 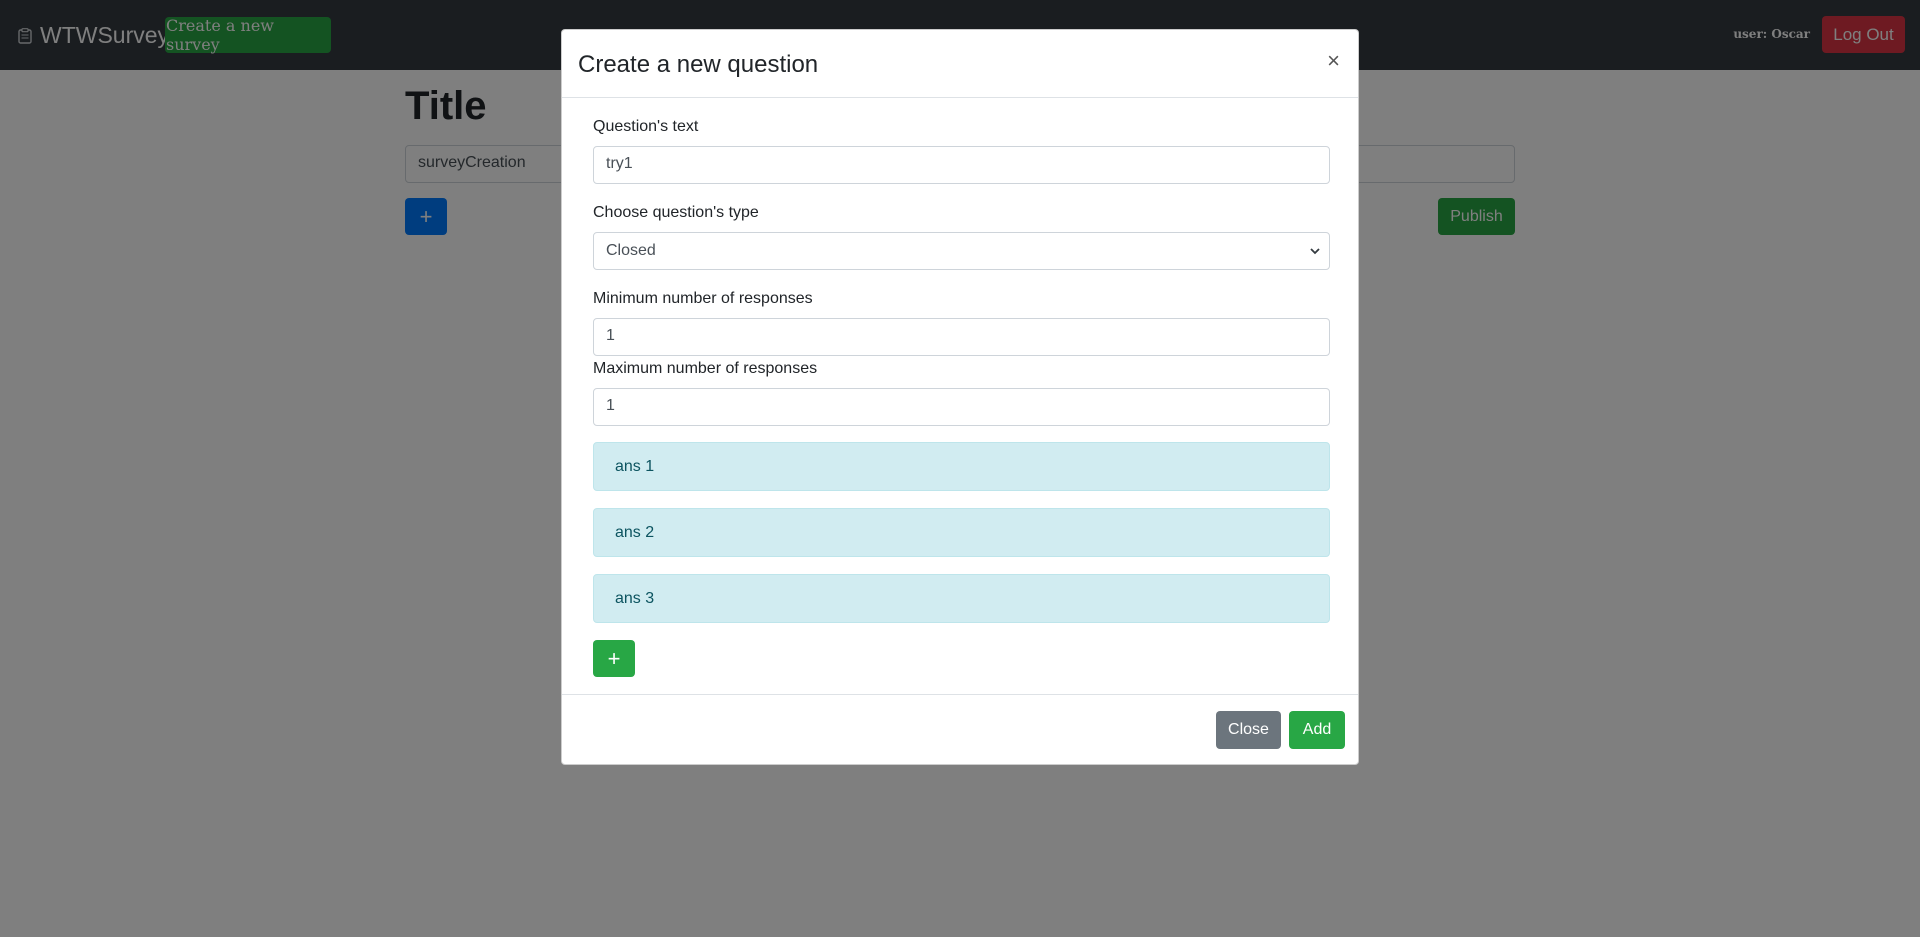 What do you see at coordinates (961, 466) in the screenshot?
I see `answer-item: ans 1` at bounding box center [961, 466].